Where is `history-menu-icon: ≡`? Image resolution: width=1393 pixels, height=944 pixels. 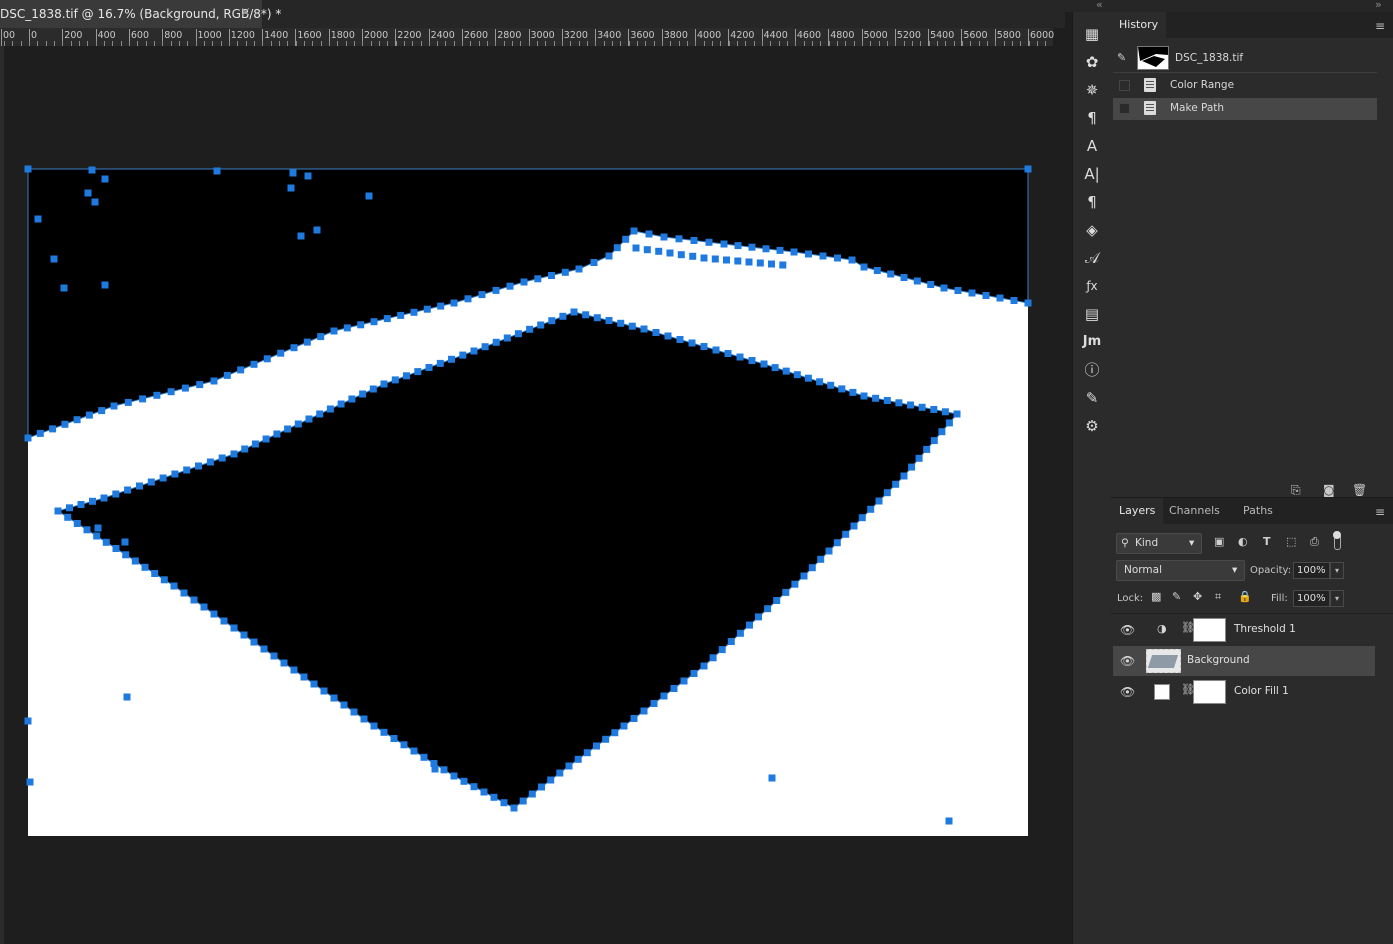
history-menu-icon: ≡ is located at coordinates (1380, 26).